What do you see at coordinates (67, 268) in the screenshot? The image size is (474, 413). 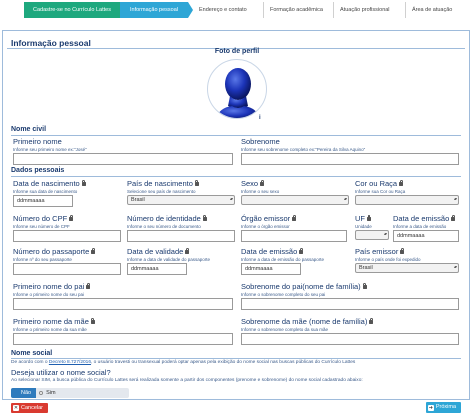 I see `passaporte-input` at bounding box center [67, 268].